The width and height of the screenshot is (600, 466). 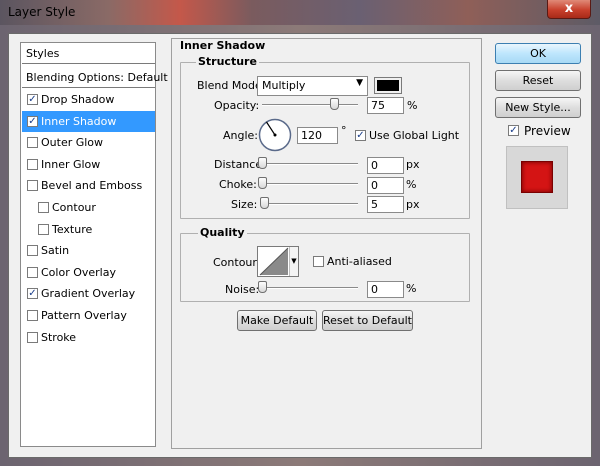 What do you see at coordinates (310, 204) in the screenshot?
I see `size-slider-track` at bounding box center [310, 204].